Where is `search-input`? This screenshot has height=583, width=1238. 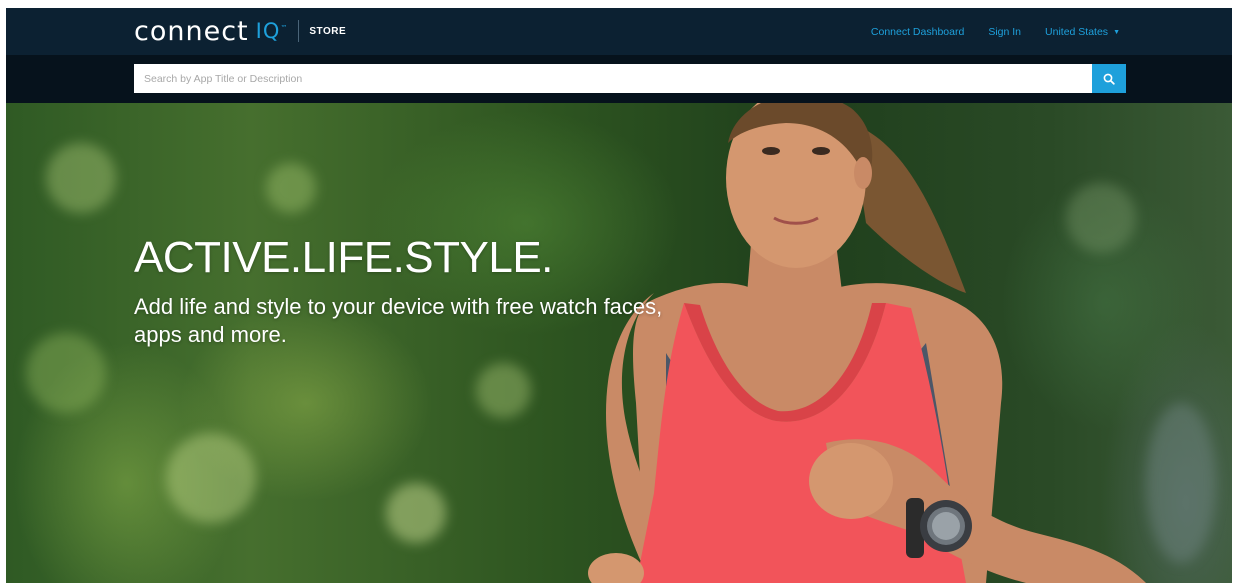
search-input is located at coordinates (613, 78).